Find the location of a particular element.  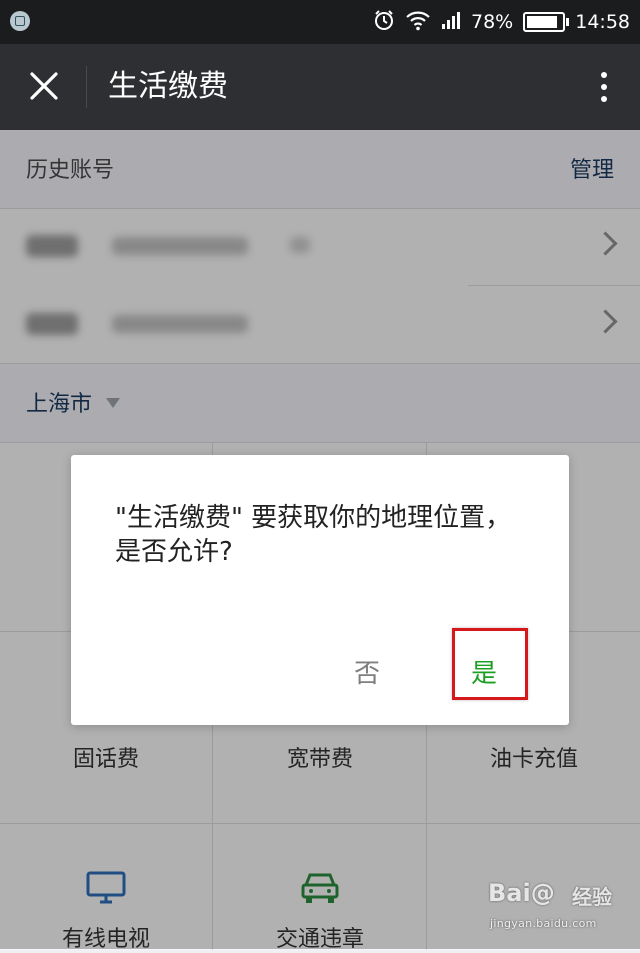

alarm-icon is located at coordinates (384, 22).